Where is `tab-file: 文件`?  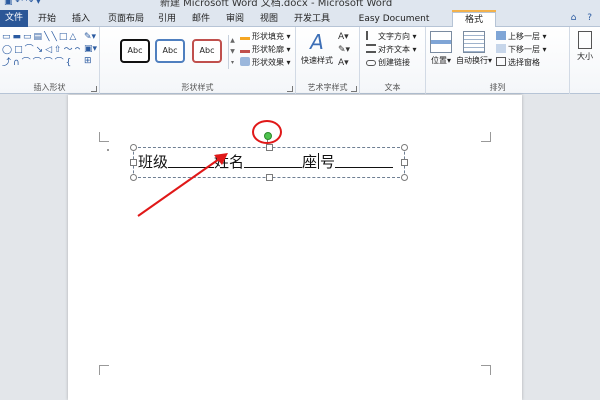
tab-file: 文件 is located at coordinates (14, 18).